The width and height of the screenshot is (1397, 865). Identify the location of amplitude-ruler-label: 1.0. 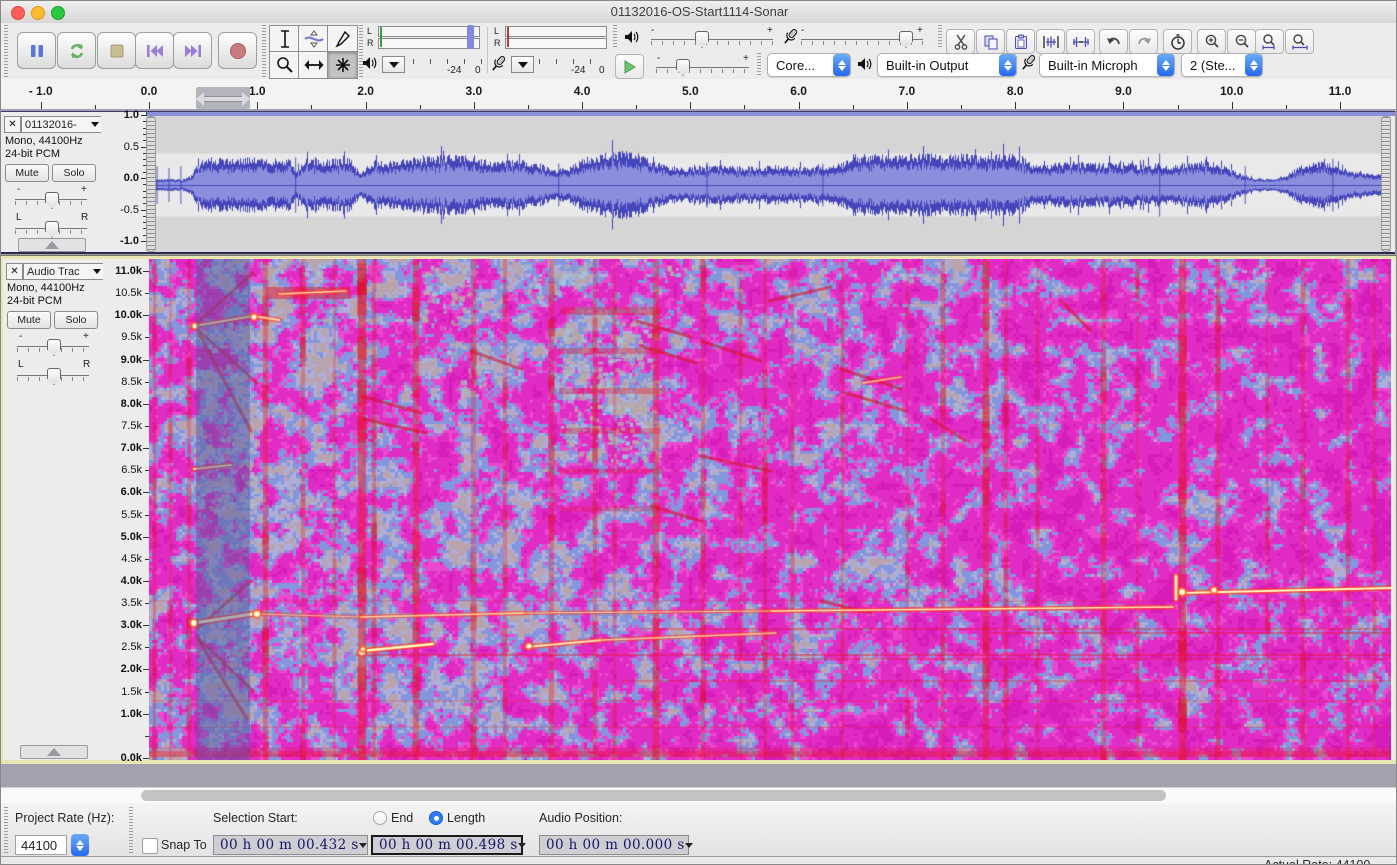
(131, 115).